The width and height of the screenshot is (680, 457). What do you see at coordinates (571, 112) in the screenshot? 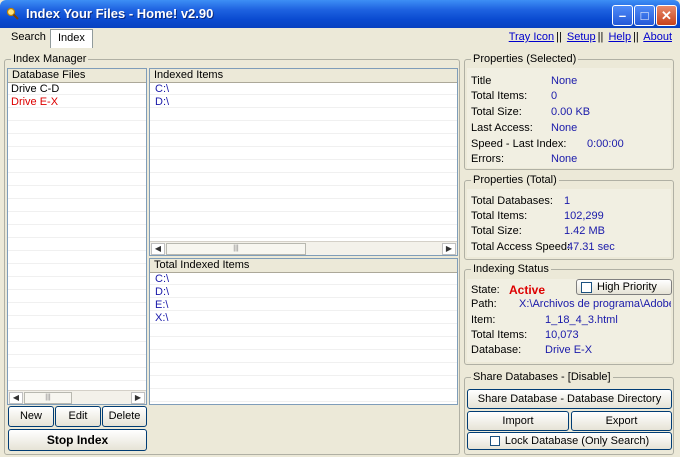
I see `prop-value: 0.00 KB` at bounding box center [571, 112].